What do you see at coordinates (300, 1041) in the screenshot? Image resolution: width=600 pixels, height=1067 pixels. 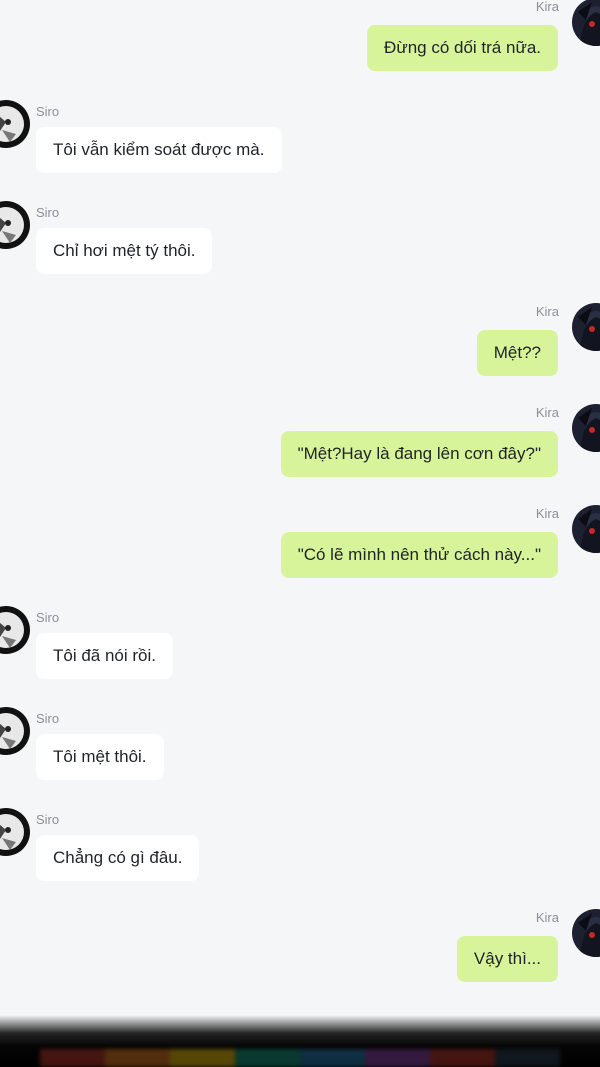 I see `bottom-bar` at bounding box center [300, 1041].